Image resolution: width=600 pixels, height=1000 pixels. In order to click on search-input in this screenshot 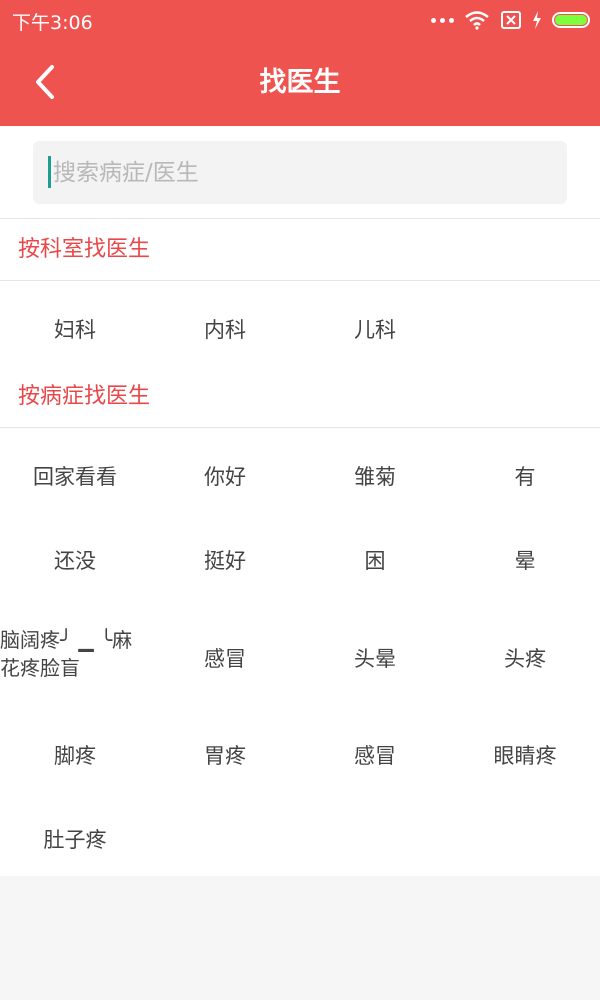, I will do `click(300, 172)`.